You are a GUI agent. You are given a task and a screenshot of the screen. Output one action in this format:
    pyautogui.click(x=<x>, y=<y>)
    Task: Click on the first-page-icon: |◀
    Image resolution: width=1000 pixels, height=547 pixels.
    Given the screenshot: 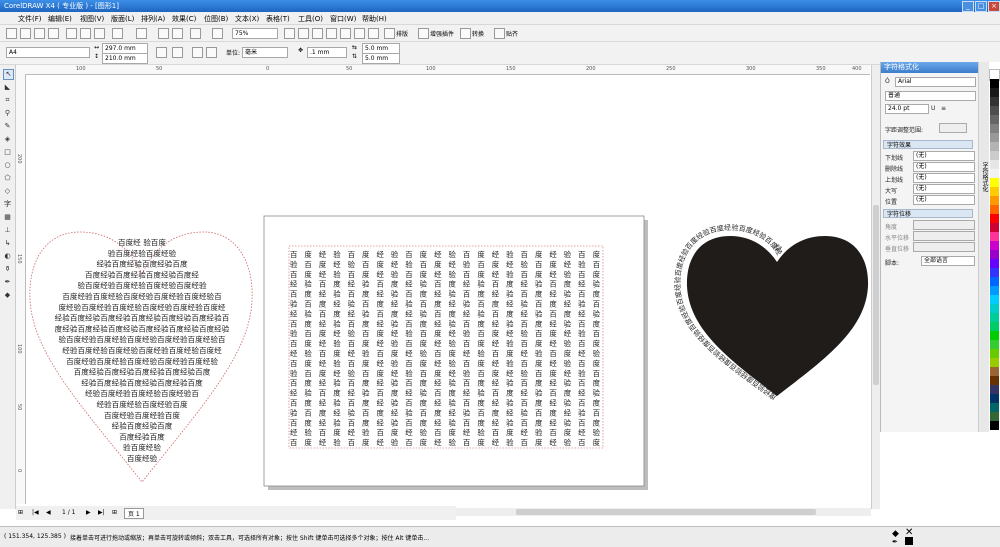 What is the action you would take?
    pyautogui.click(x=35, y=512)
    